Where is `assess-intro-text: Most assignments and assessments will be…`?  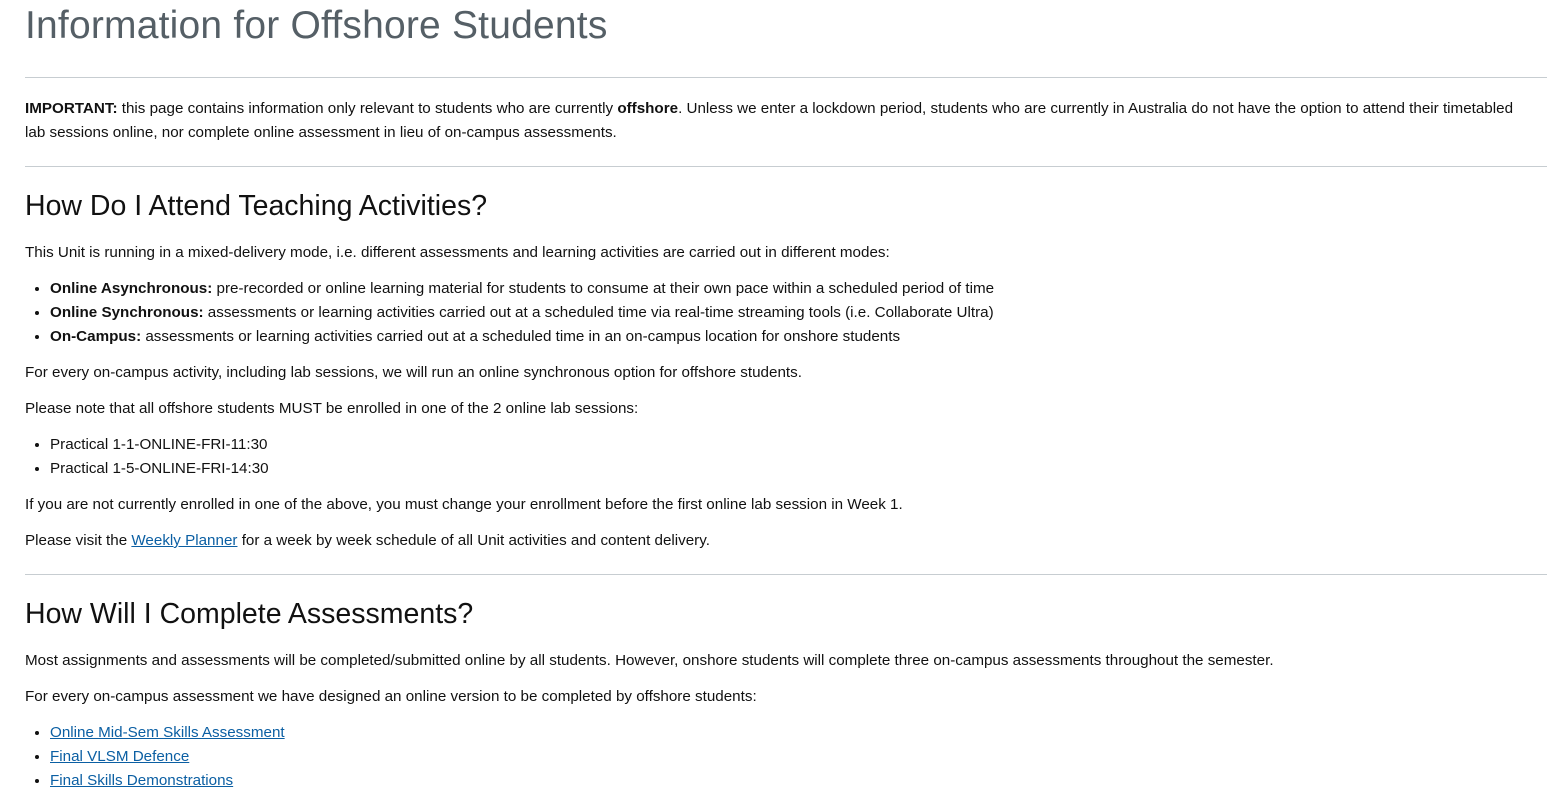 assess-intro-text: Most assignments and assessments will be… is located at coordinates (649, 660).